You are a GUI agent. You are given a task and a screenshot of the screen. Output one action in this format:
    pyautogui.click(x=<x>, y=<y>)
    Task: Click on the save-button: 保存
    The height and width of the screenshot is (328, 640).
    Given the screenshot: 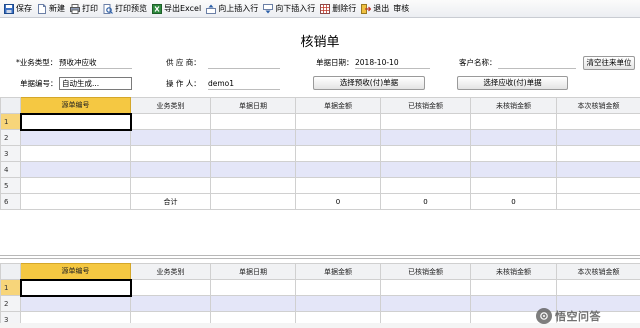 What is the action you would take?
    pyautogui.click(x=18, y=9)
    